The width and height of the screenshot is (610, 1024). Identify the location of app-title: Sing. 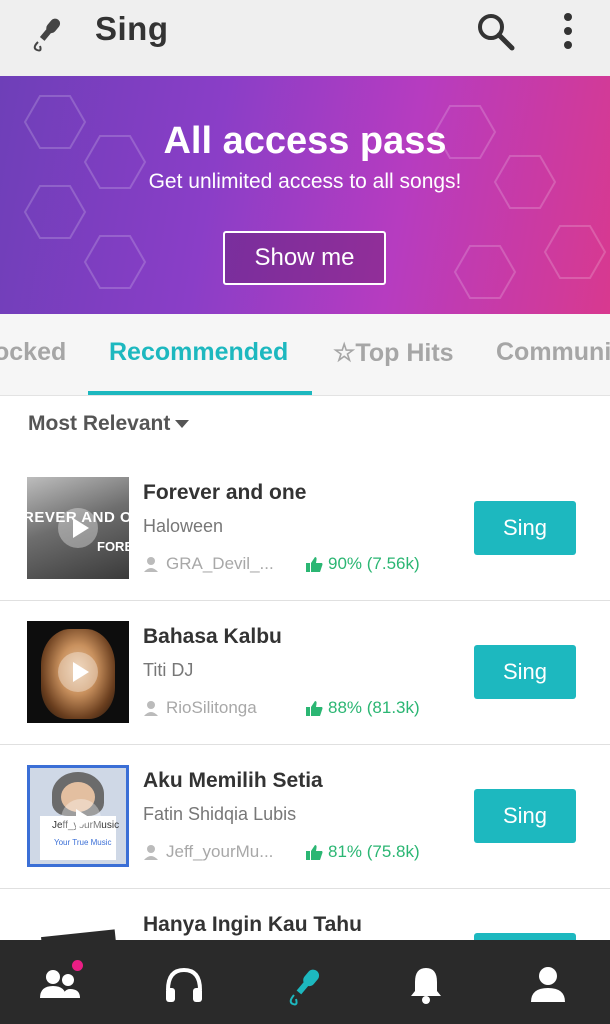
(132, 28).